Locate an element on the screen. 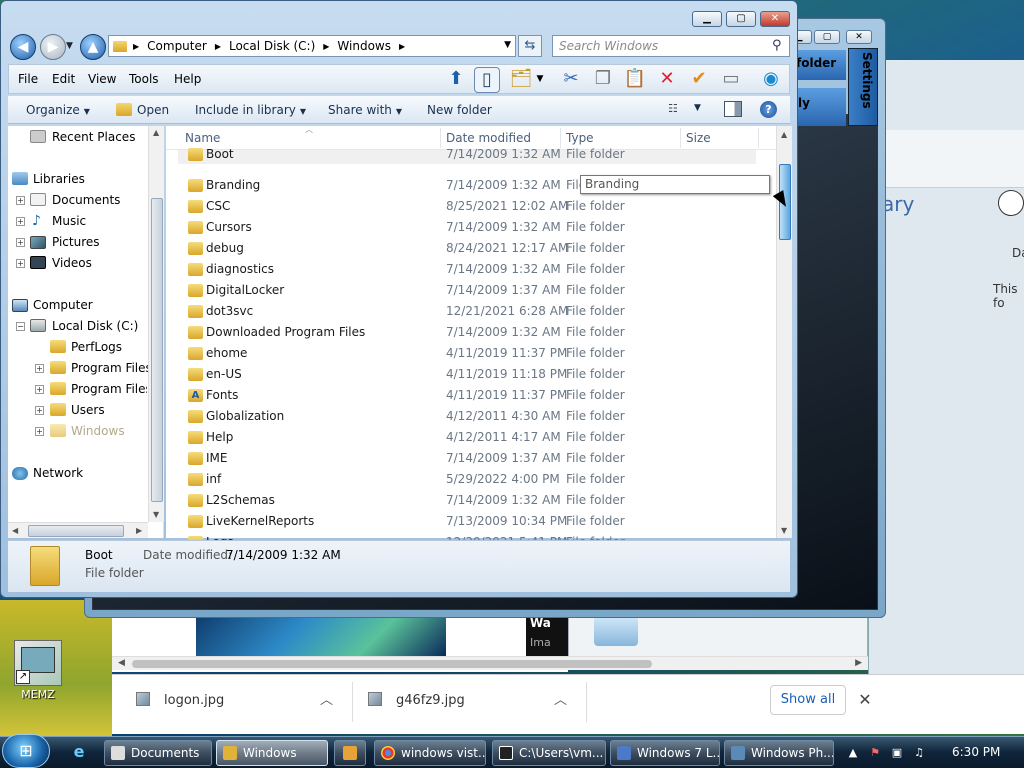 The width and height of the screenshot is (1024, 768). taskbar-item-documents: Documents is located at coordinates (158, 753).